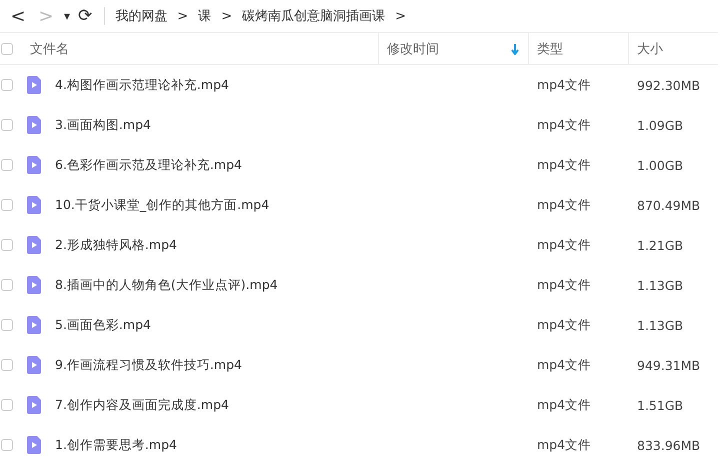 This screenshot has width=720, height=461. I want to click on file-name: 3.画面构图.mp4, so click(103, 125).